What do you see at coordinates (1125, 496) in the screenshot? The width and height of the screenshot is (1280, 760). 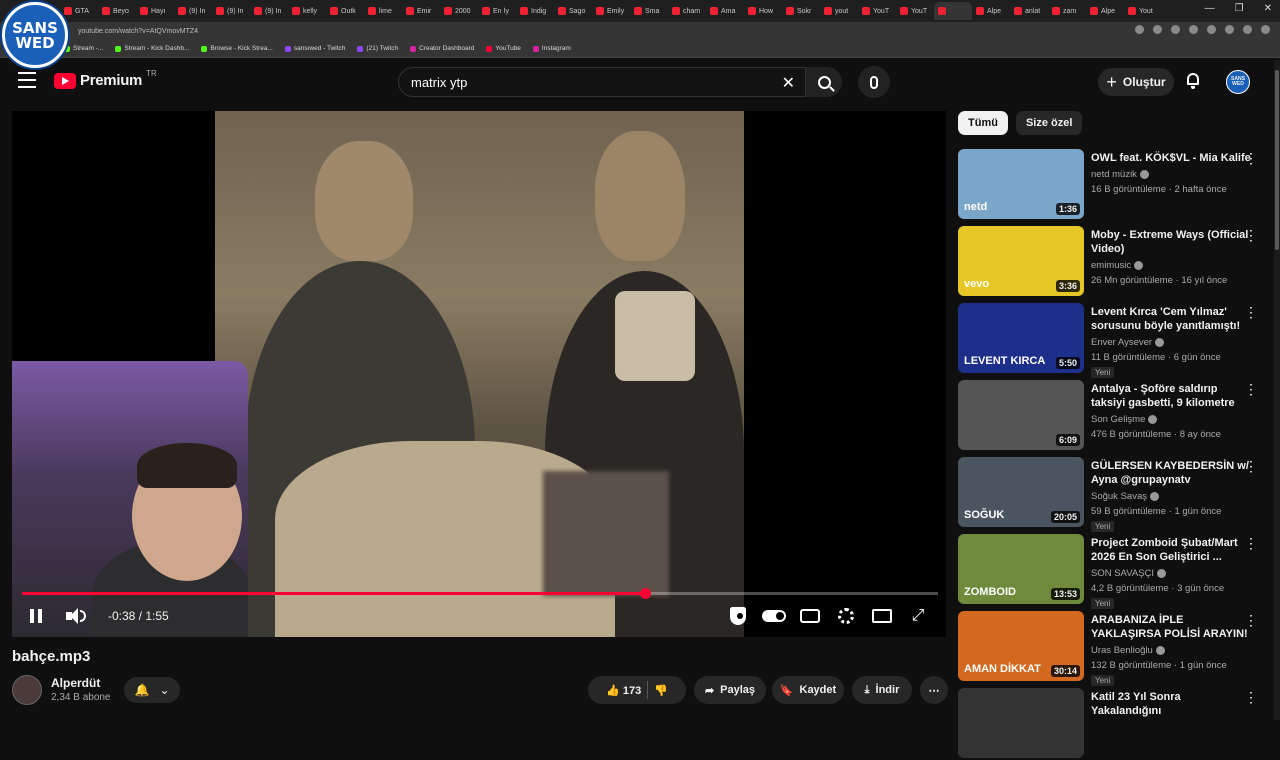 I see `recommended-channel: Soğuk Savaş` at bounding box center [1125, 496].